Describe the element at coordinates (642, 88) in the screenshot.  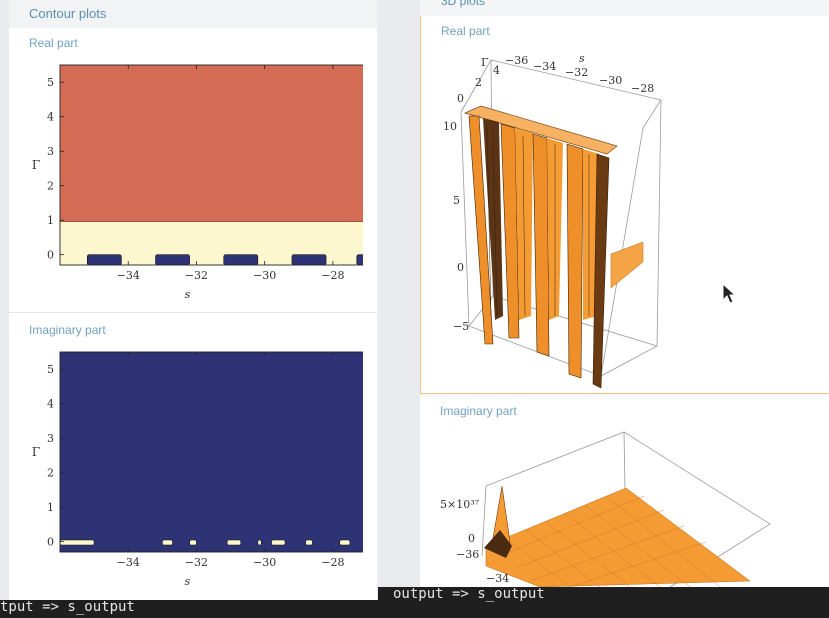
I see `s-tick: −28` at that location.